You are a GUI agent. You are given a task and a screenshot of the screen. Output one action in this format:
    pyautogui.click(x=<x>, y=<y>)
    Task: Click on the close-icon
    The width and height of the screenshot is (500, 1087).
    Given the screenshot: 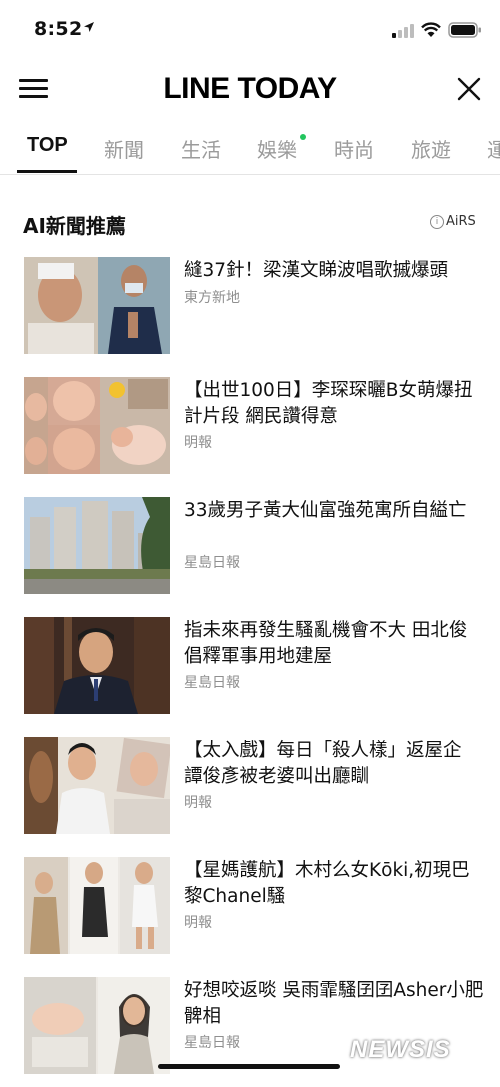 What is the action you would take?
    pyautogui.click(x=469, y=89)
    